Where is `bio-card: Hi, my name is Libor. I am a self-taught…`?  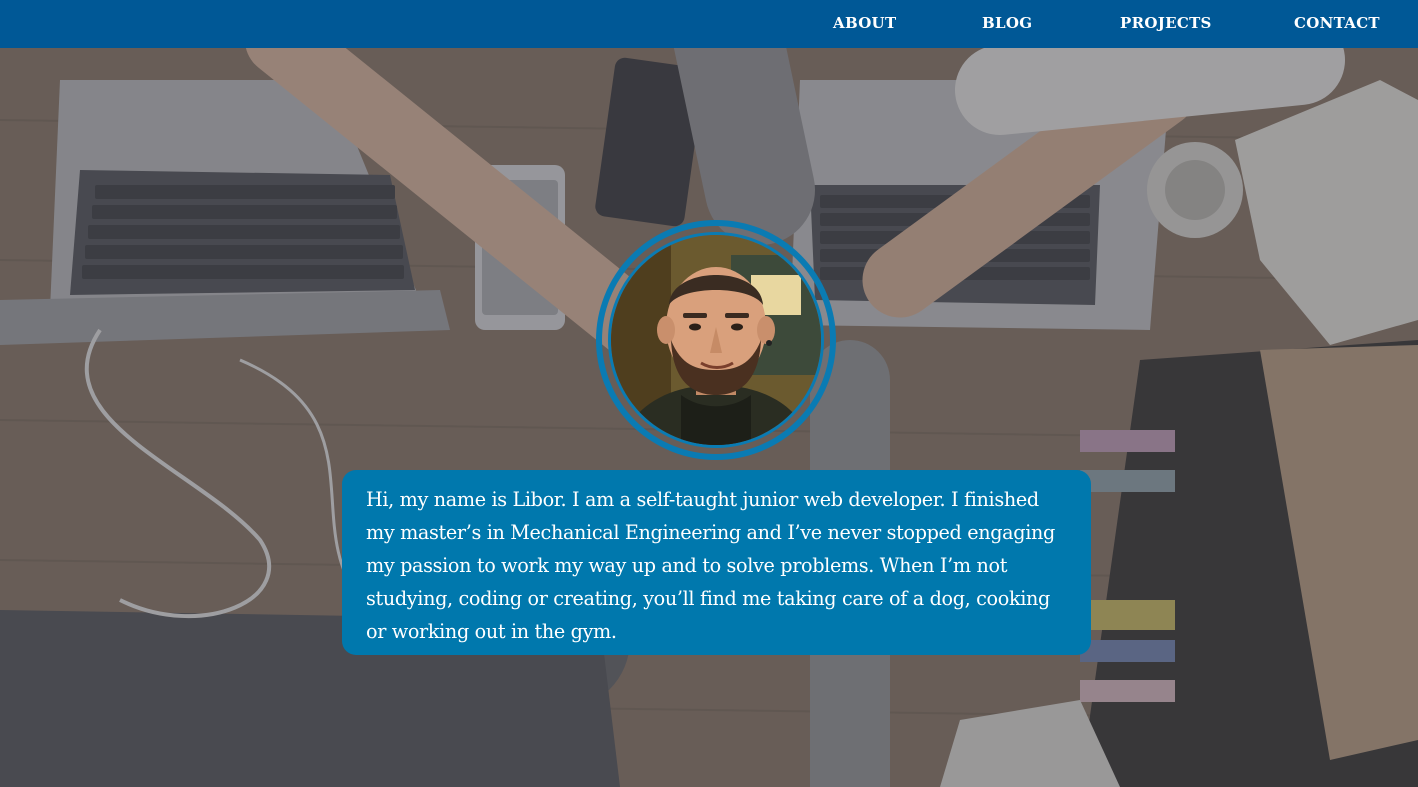 bio-card: Hi, my name is Libor. I am a self-taught… is located at coordinates (716, 562).